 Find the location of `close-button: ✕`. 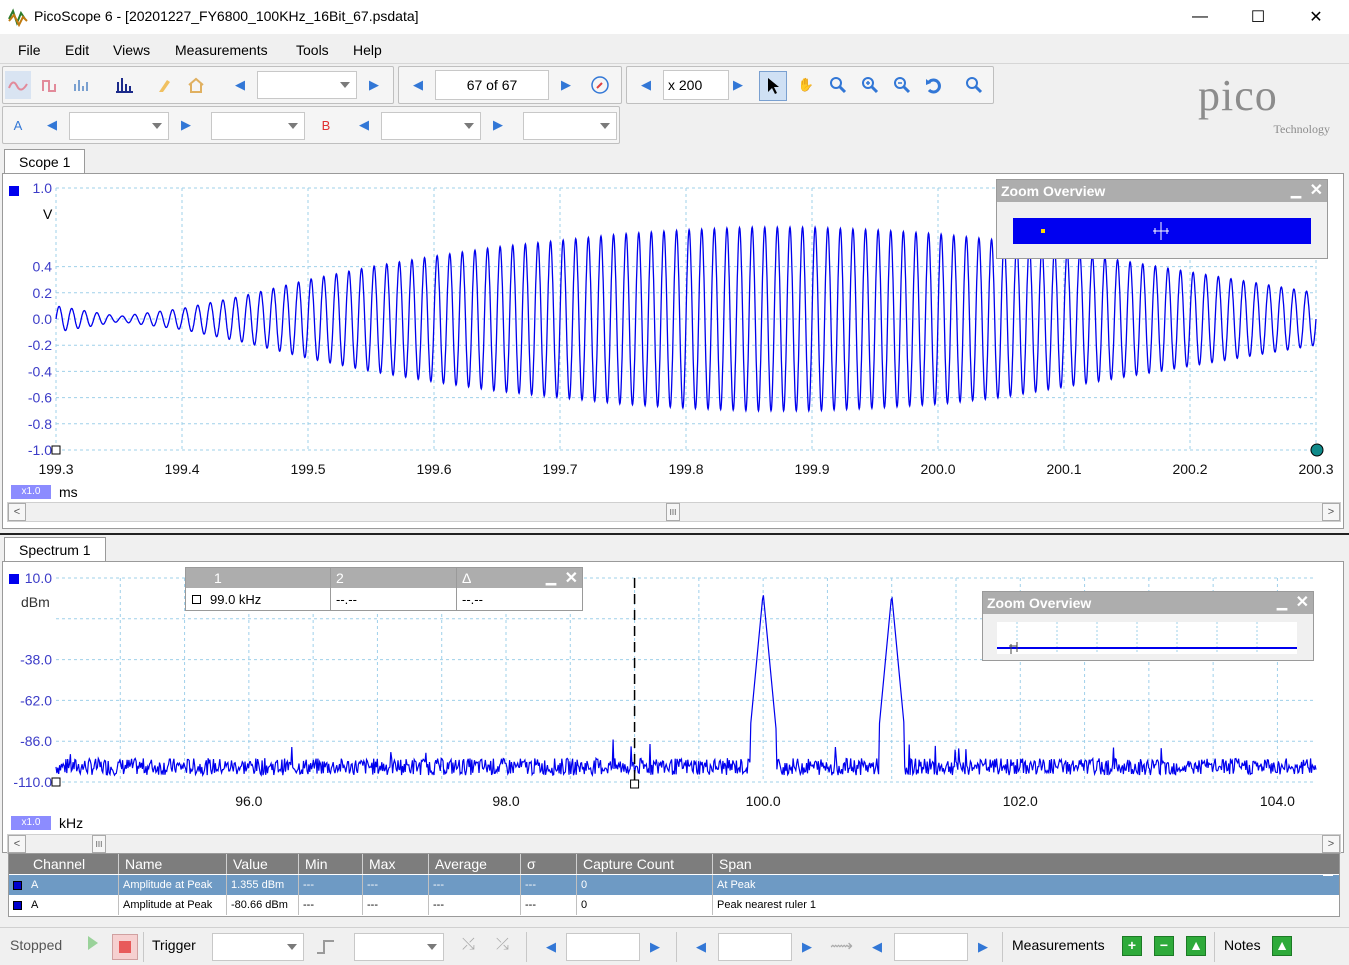

close-button: ✕ is located at coordinates (1316, 17).